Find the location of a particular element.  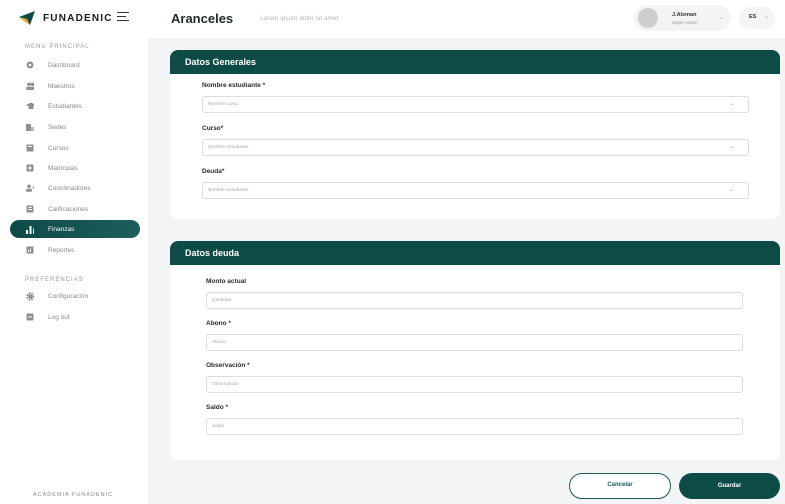

sidebar-item-label: Calificaciones is located at coordinates (68, 209).